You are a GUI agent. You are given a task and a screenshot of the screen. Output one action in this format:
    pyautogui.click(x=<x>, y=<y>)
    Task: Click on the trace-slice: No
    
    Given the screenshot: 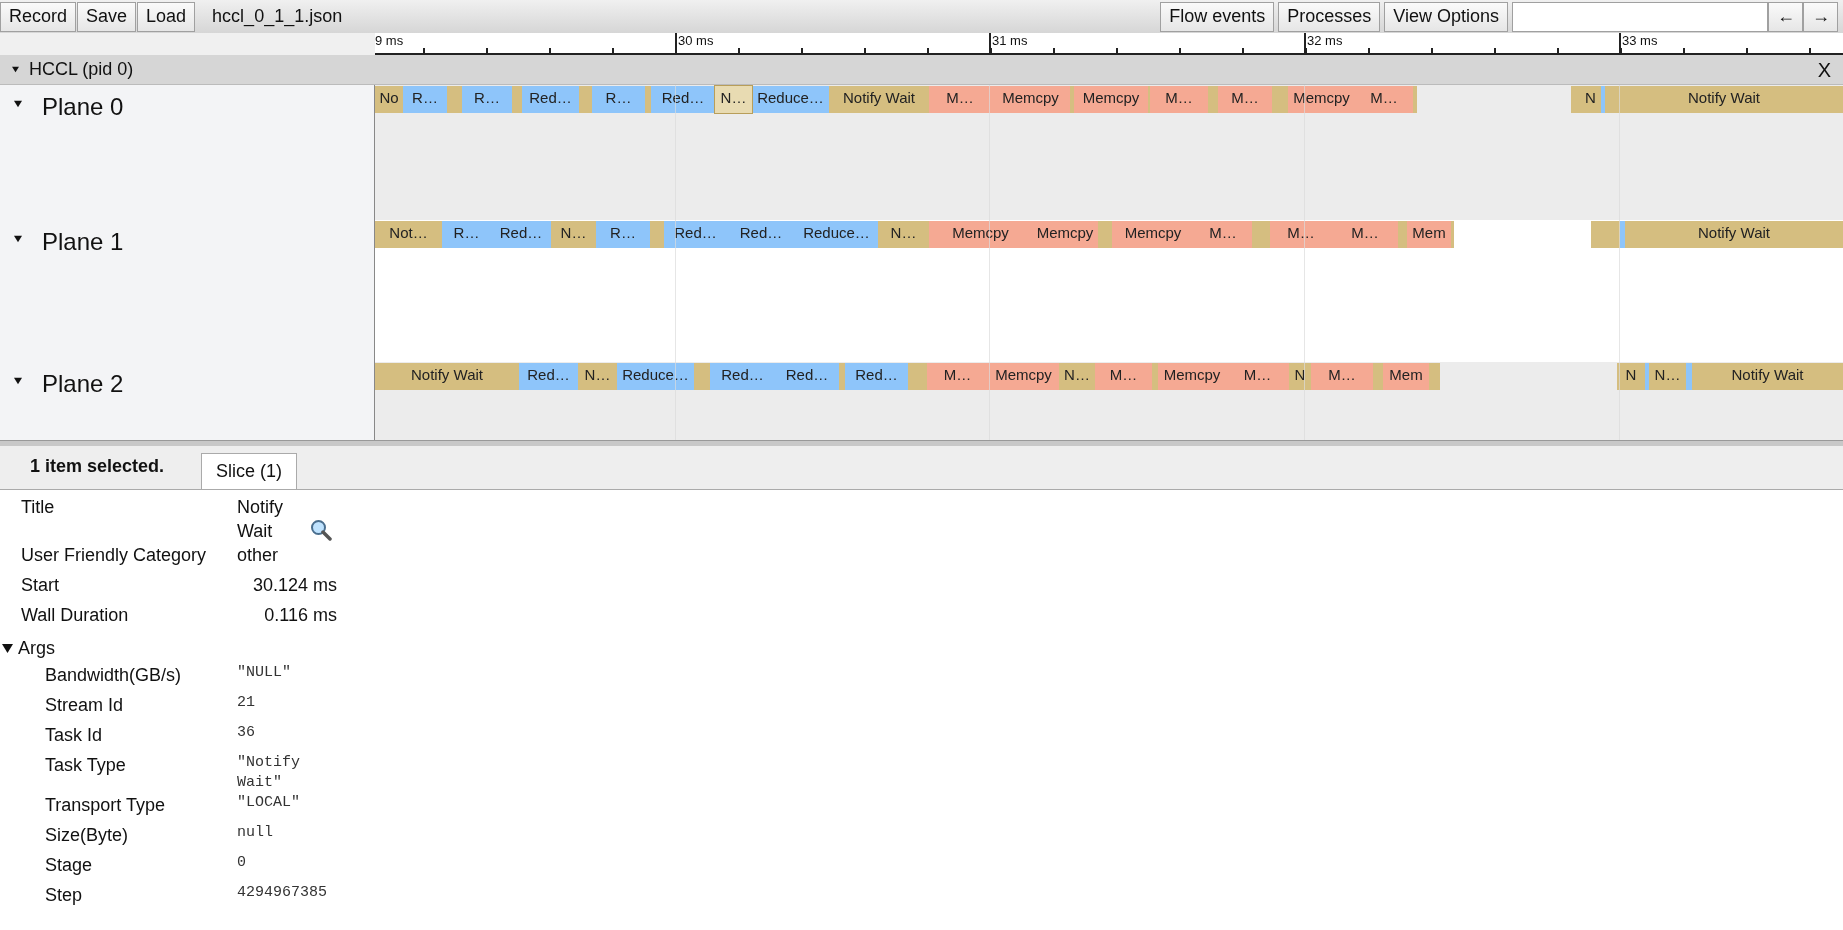 What is the action you would take?
    pyautogui.click(x=389, y=99)
    